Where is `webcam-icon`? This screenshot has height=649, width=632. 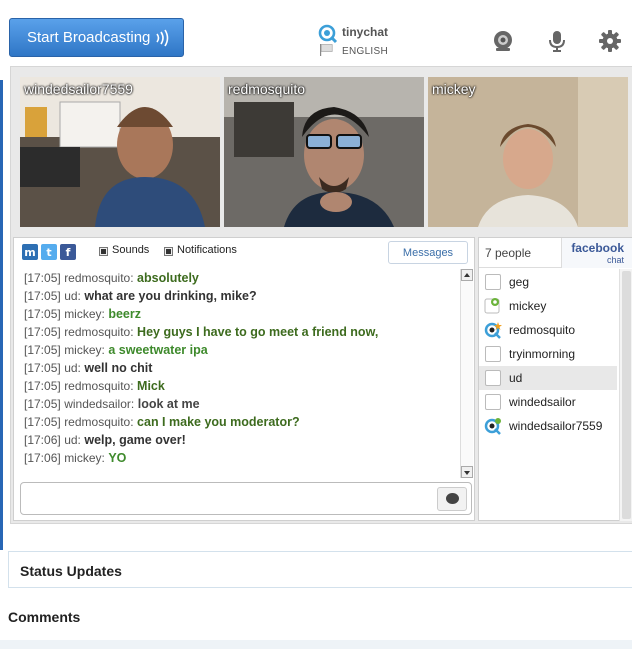
webcam-icon is located at coordinates (503, 41).